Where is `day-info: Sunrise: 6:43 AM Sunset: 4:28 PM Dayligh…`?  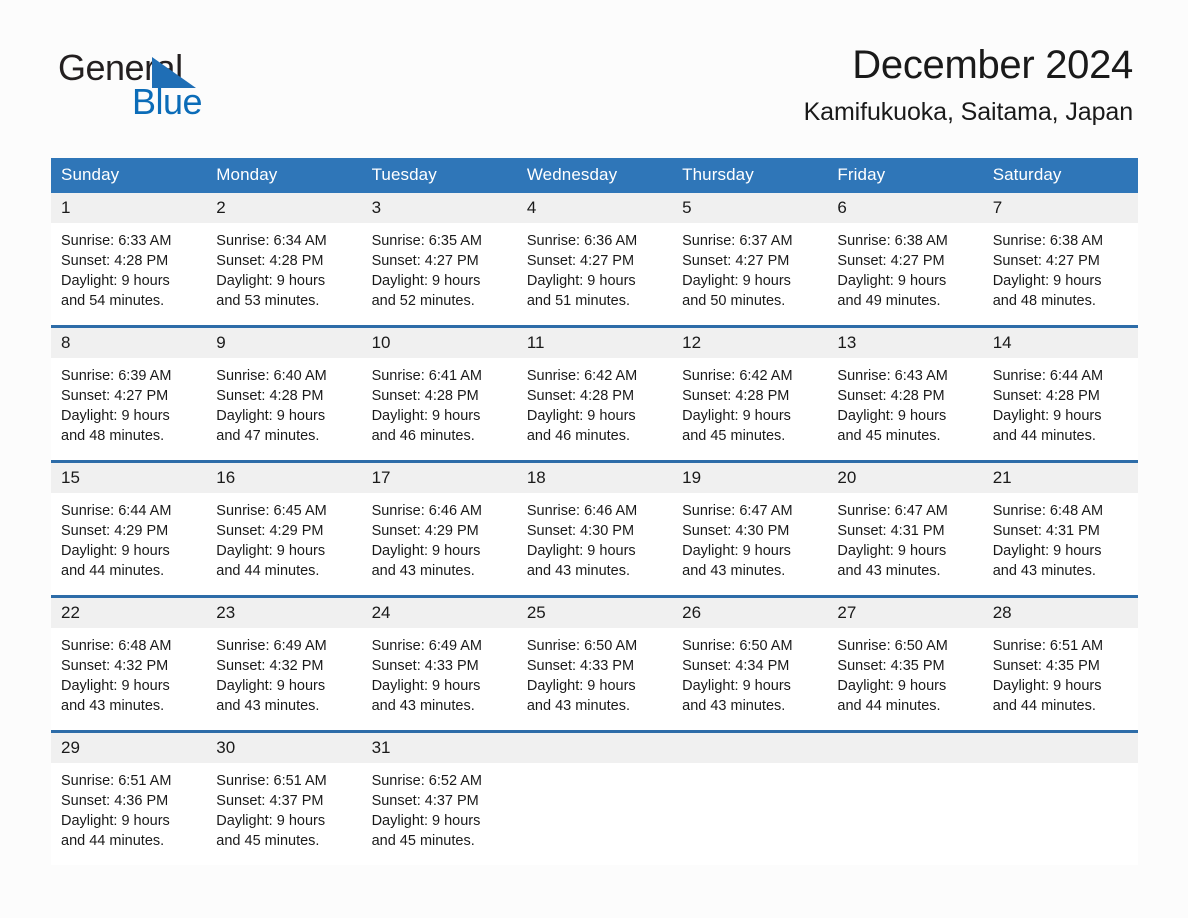 day-info: Sunrise: 6:43 AM Sunset: 4:28 PM Dayligh… is located at coordinates (904, 402).